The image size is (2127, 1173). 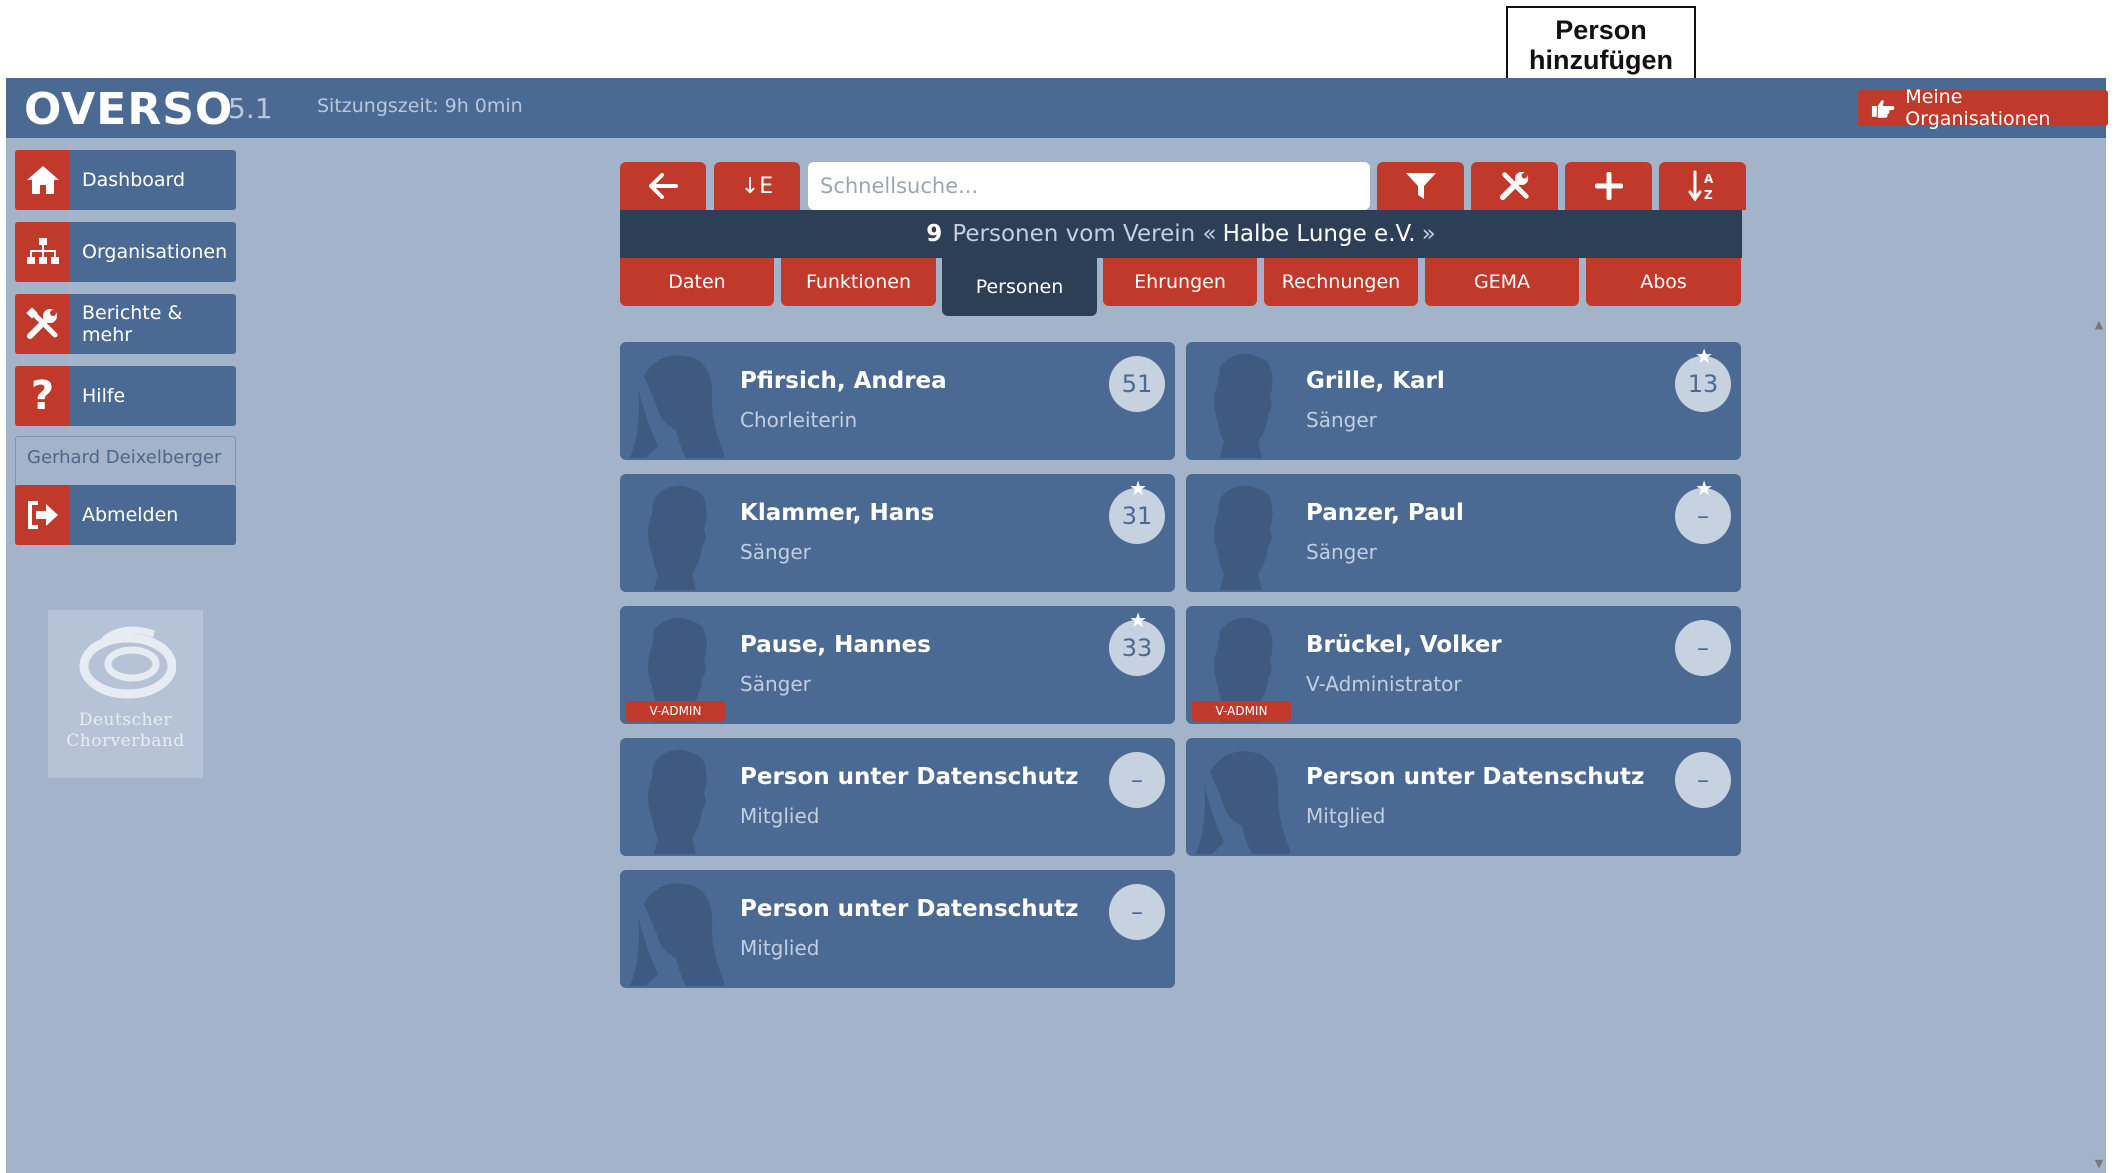 What do you see at coordinates (1404, 645) in the screenshot?
I see `person-name: Brückel, Volker` at bounding box center [1404, 645].